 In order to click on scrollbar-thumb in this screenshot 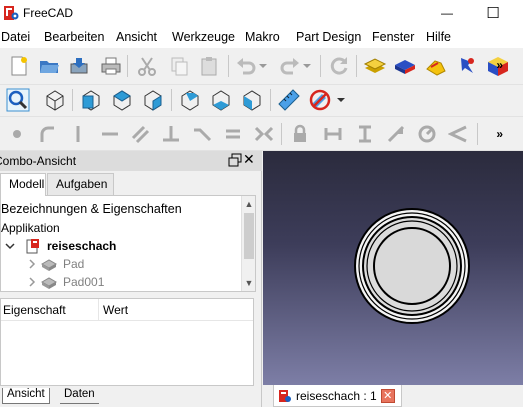, I will do `click(249, 236)`.